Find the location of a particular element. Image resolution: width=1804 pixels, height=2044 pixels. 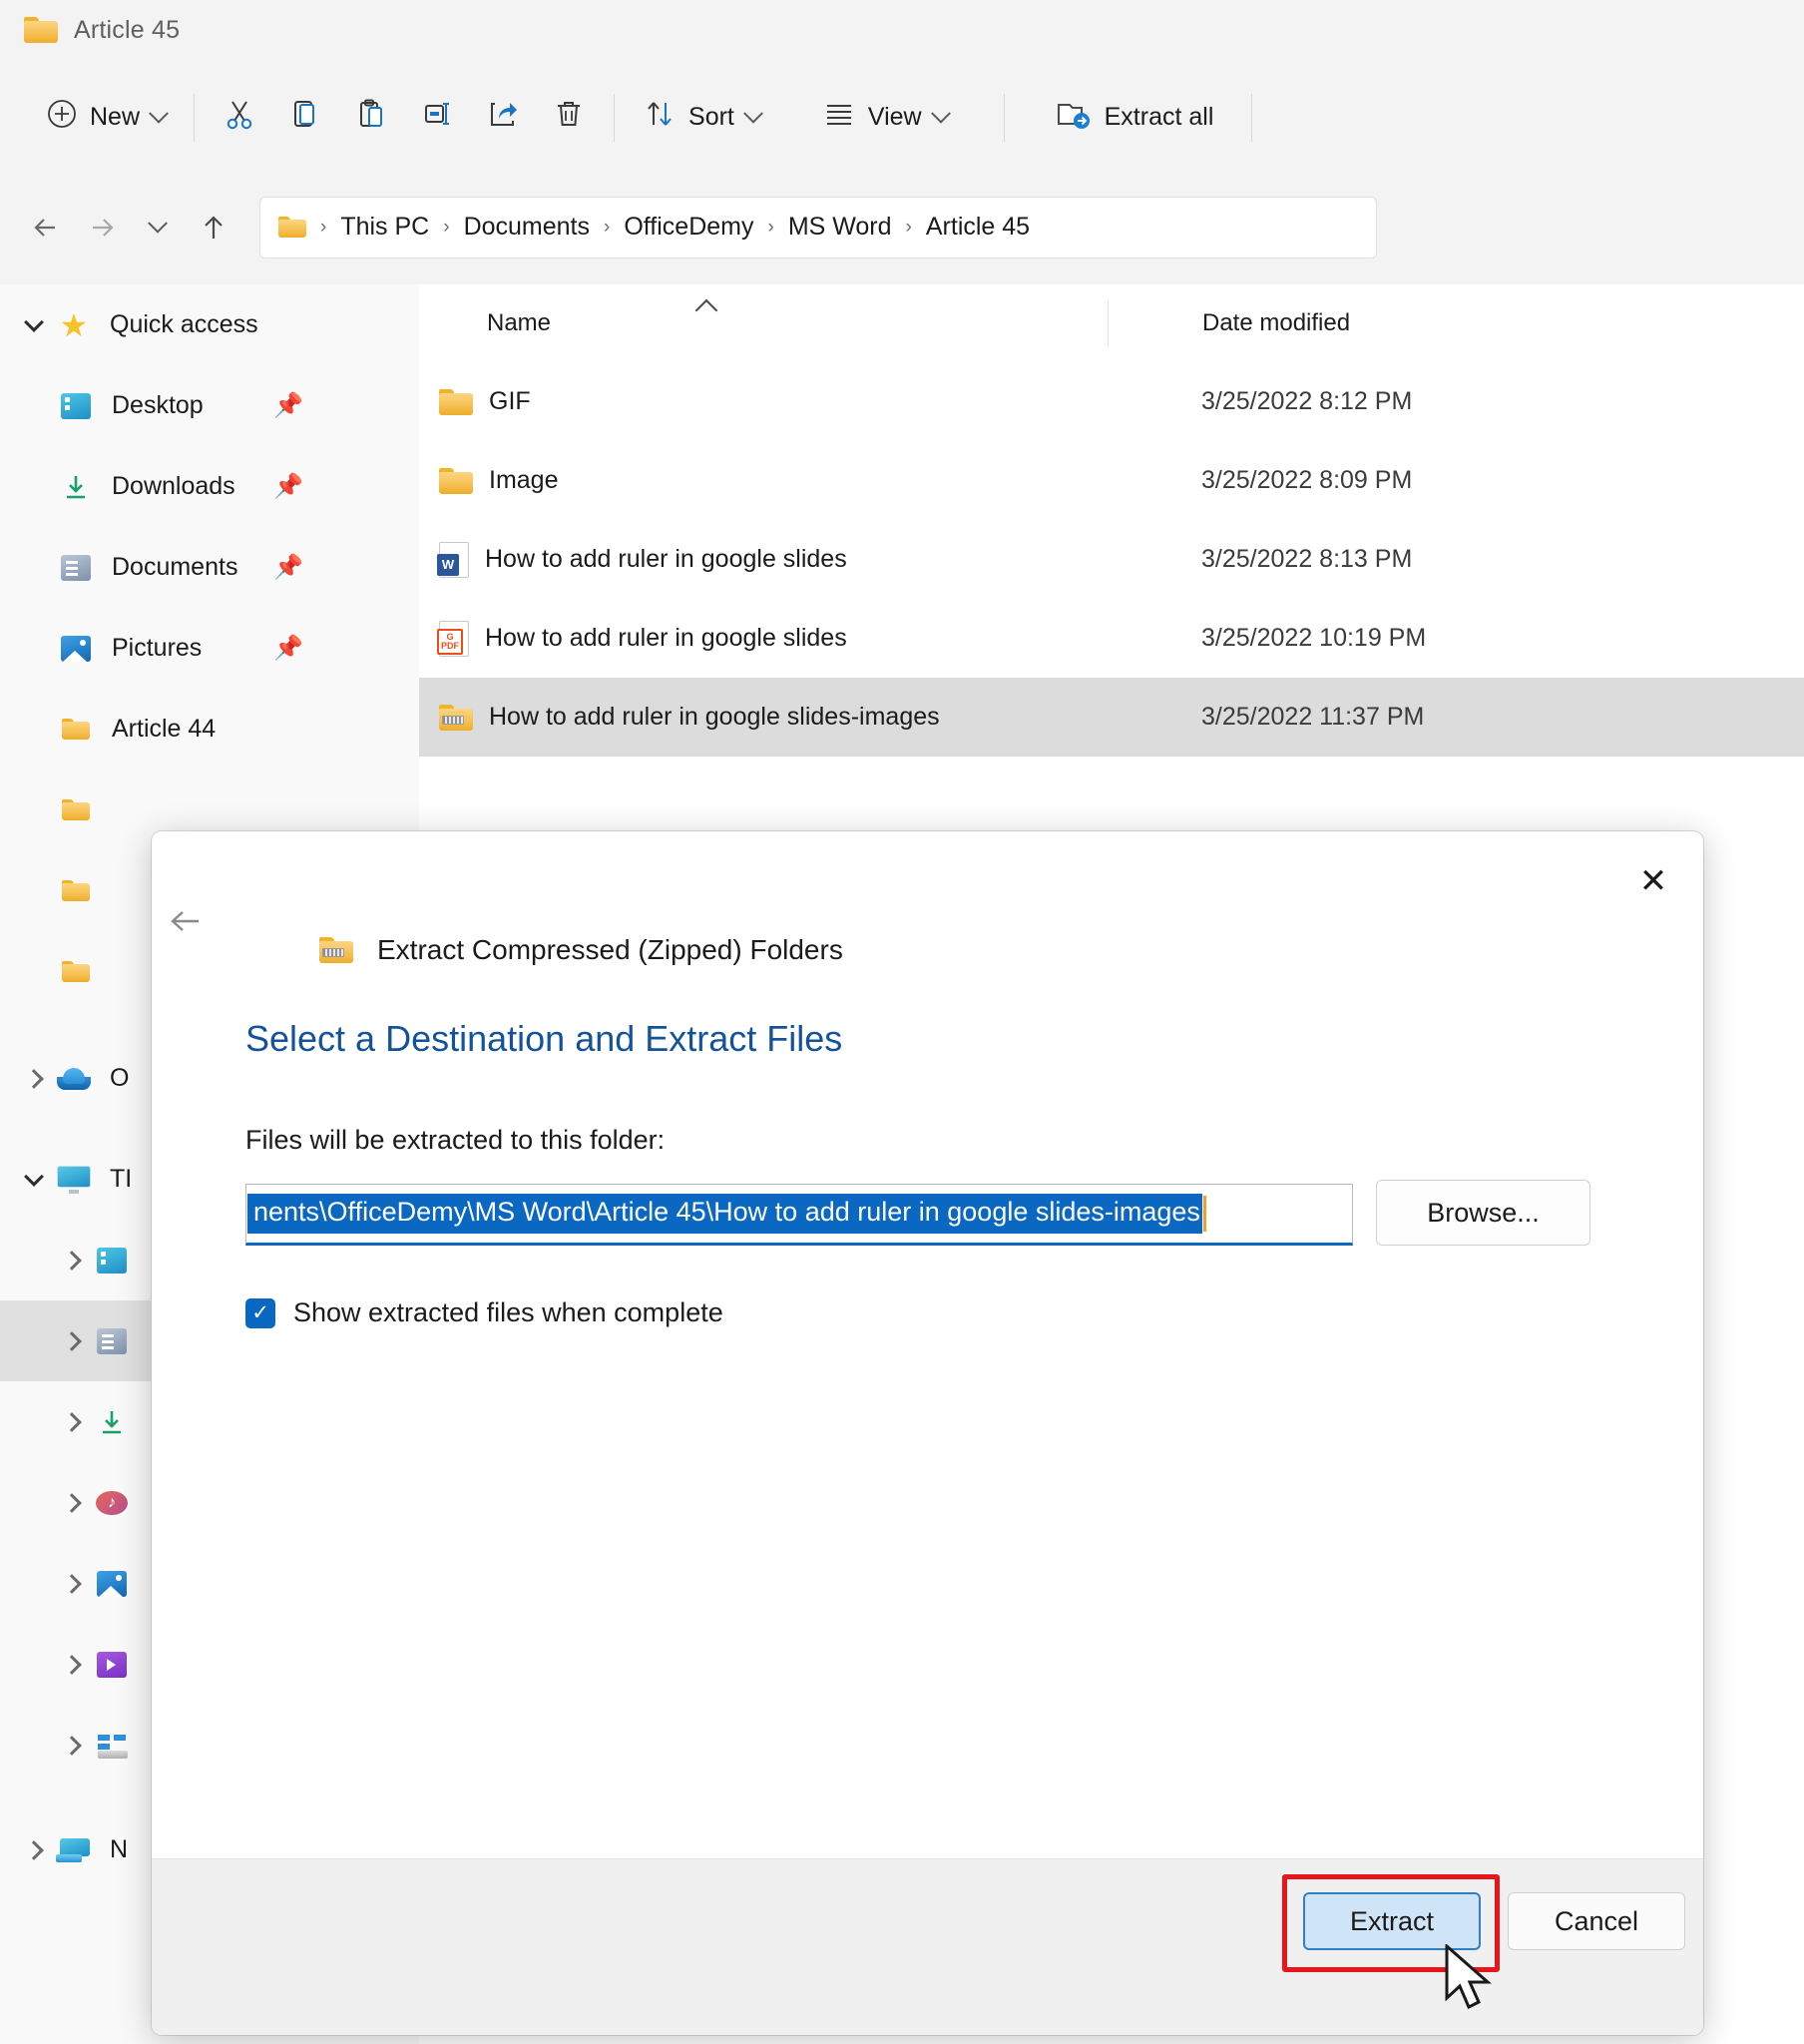

toolbar-divider is located at coordinates (195, 117).